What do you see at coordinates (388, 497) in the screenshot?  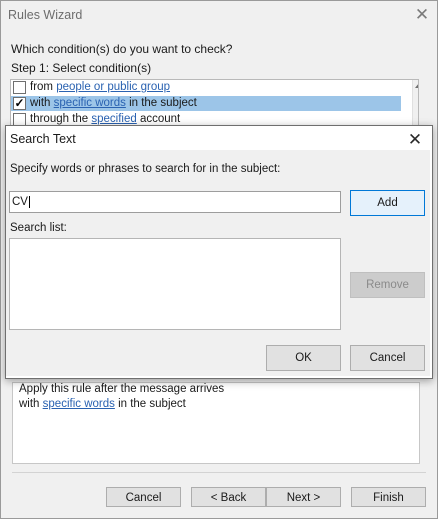 I see `wizard-finish-button: Finish` at bounding box center [388, 497].